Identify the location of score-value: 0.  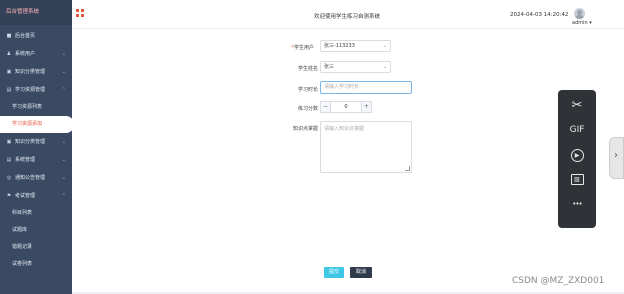
(346, 107).